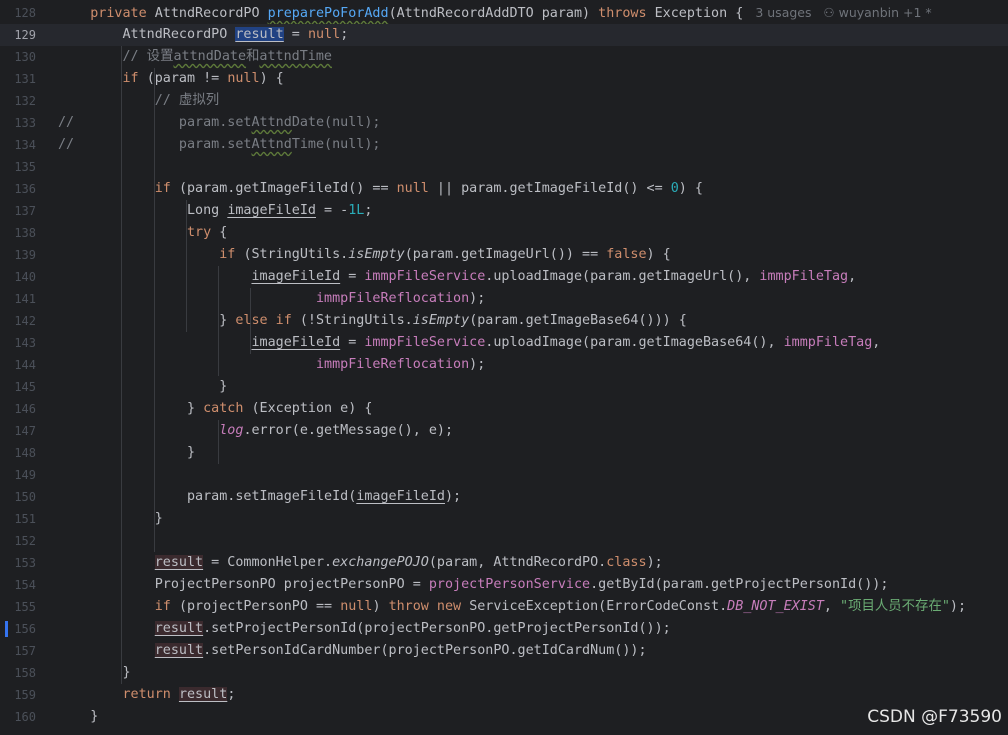  I want to click on line-number: 147, so click(25, 431).